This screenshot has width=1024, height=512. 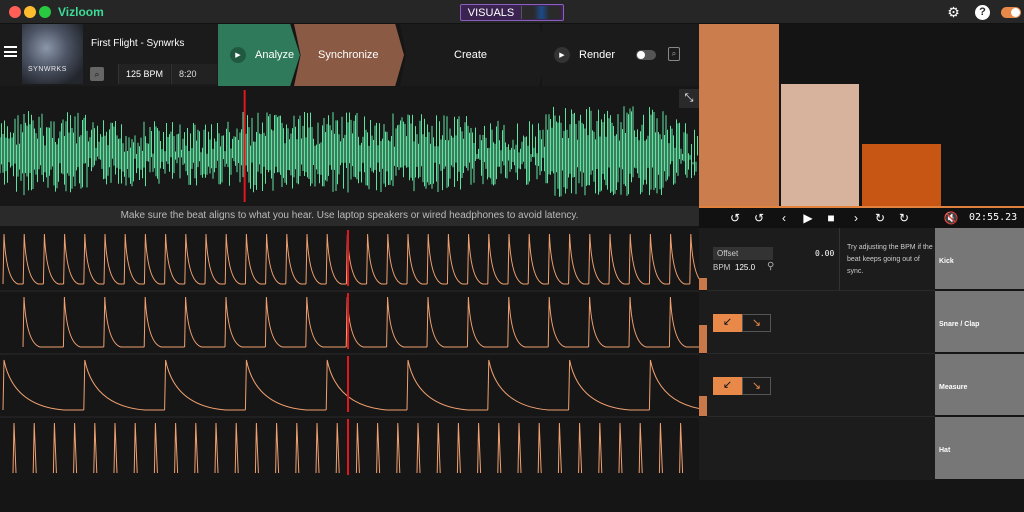 I want to click on step-synchronize-label: Synchronize, so click(x=348, y=55).